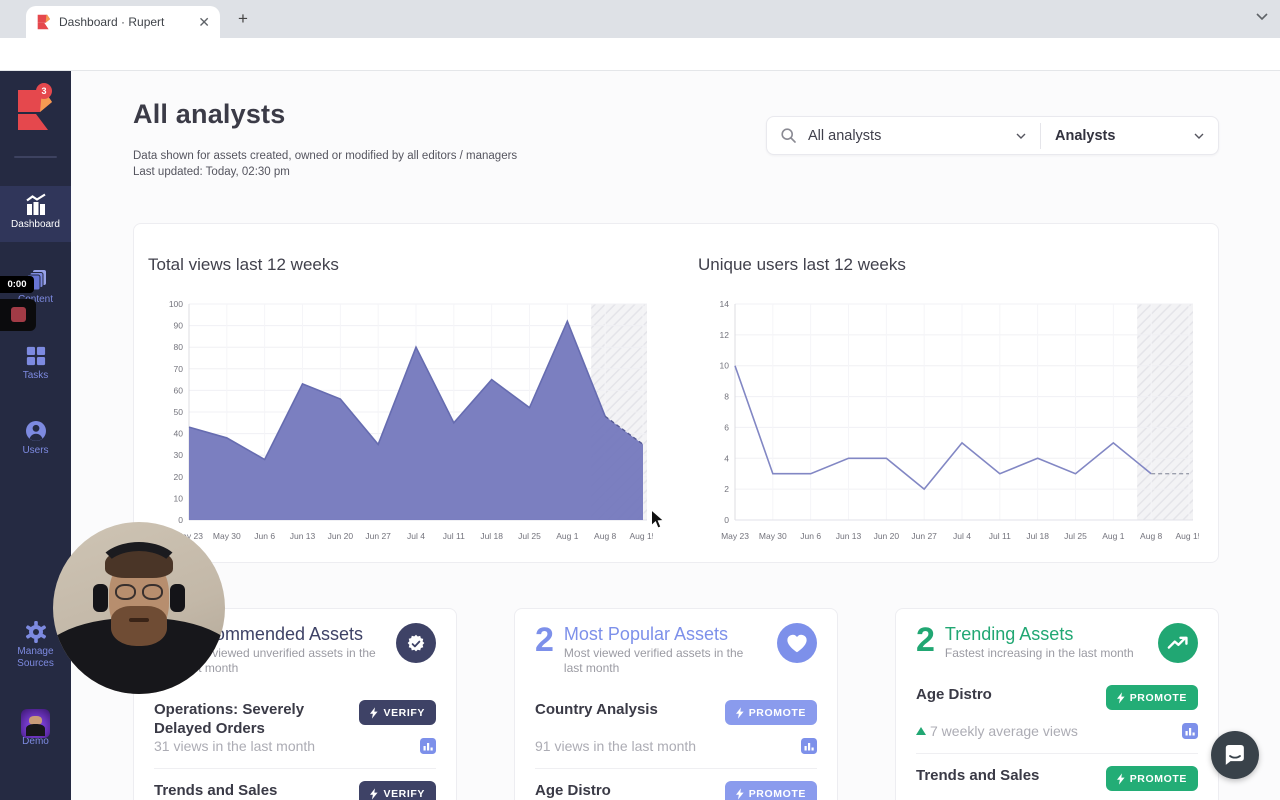 This screenshot has width=1280, height=800. What do you see at coordinates (243, 264) in the screenshot?
I see `total-views-chart-title: Total views last 12 weeks` at bounding box center [243, 264].